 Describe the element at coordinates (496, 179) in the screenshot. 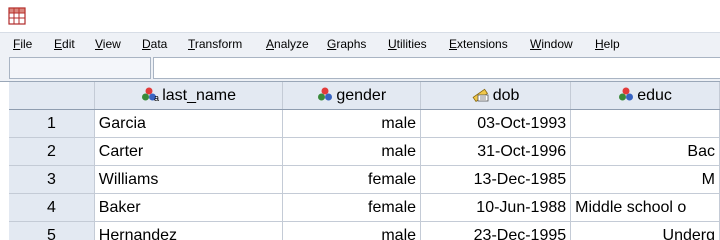

I see `cell-dob: 13-Dec-1985` at that location.